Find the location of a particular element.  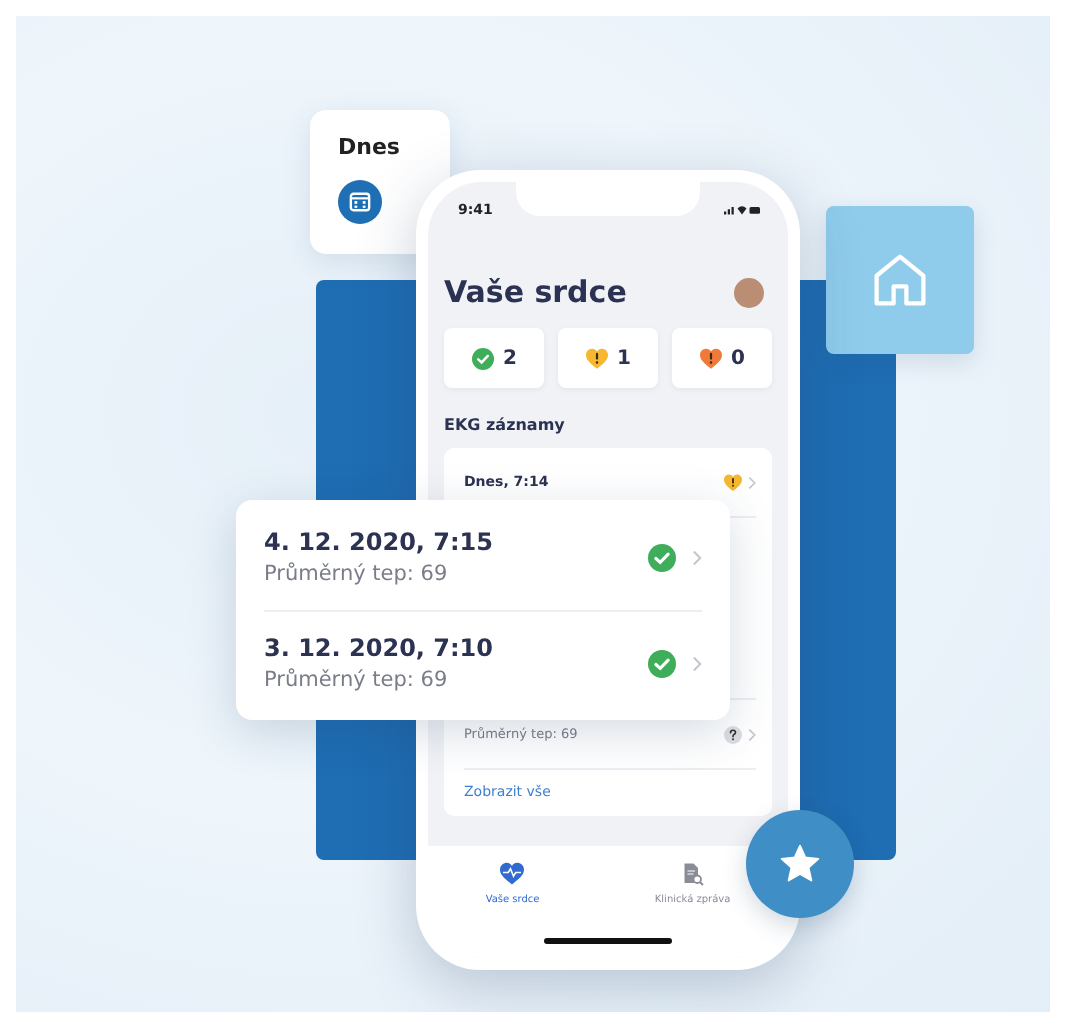

date-label: Dnes is located at coordinates (370, 147).